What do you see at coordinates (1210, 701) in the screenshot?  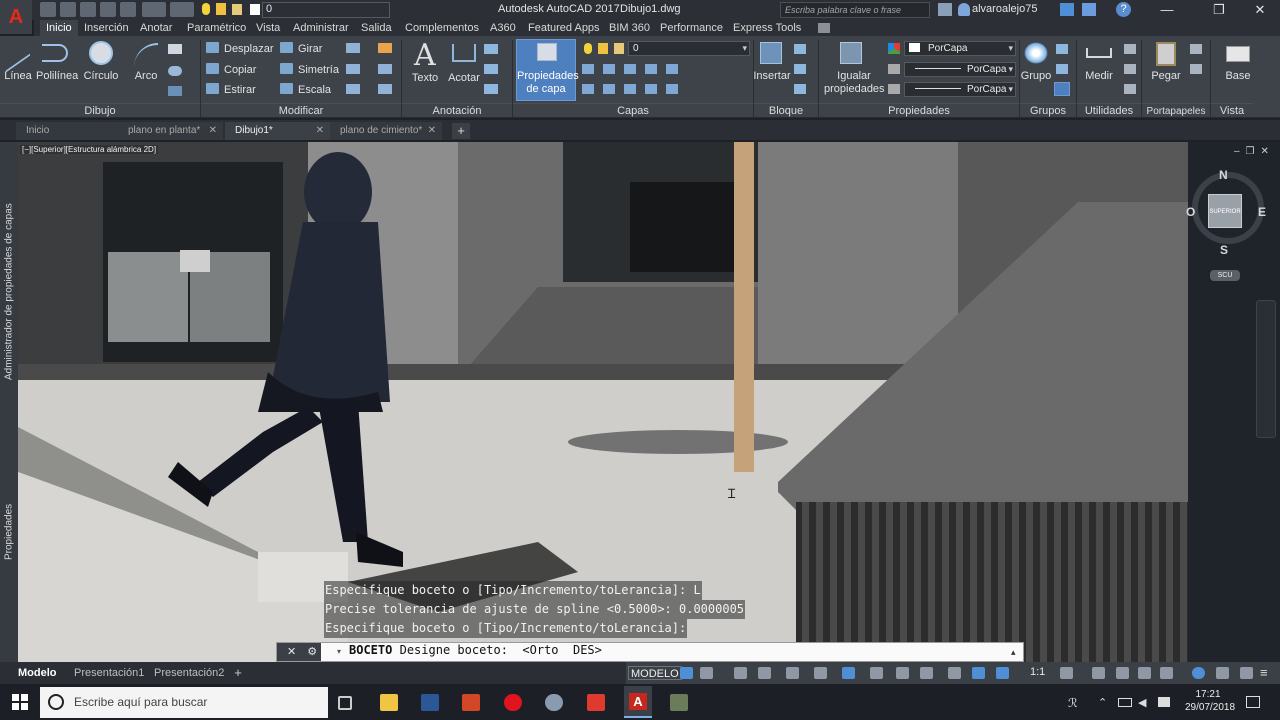 I see `taskbar-clock: 17:21 29/07/2018` at bounding box center [1210, 701].